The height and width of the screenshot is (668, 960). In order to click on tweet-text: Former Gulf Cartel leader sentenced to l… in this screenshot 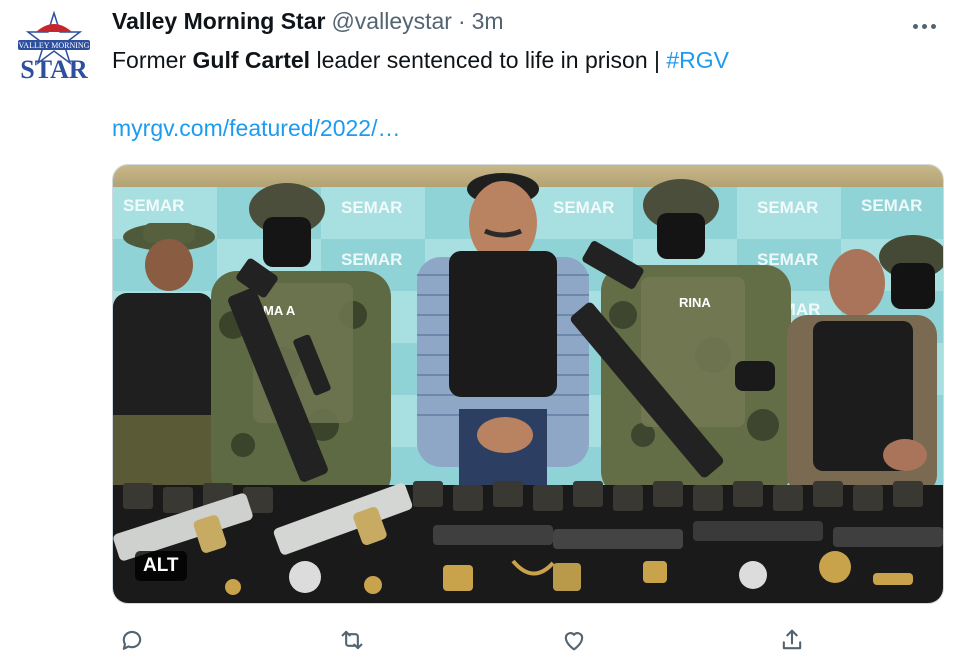, I will do `click(420, 60)`.